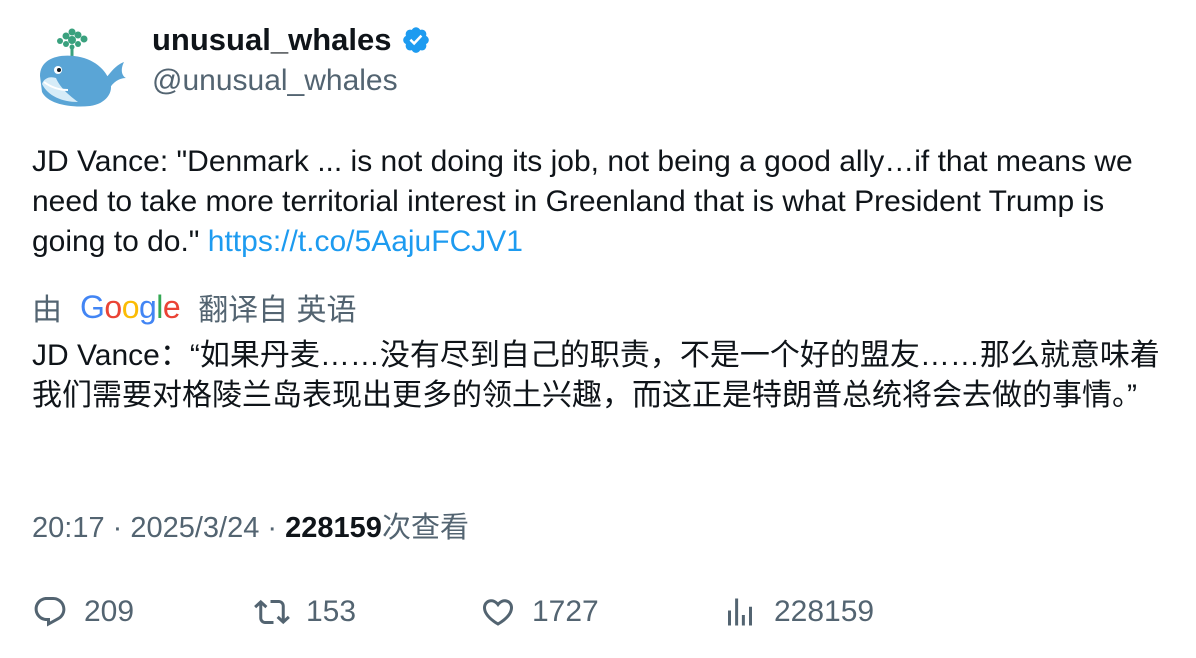 The width and height of the screenshot is (1196, 658). Describe the element at coordinates (50, 612) in the screenshot. I see `reply-icon` at that location.